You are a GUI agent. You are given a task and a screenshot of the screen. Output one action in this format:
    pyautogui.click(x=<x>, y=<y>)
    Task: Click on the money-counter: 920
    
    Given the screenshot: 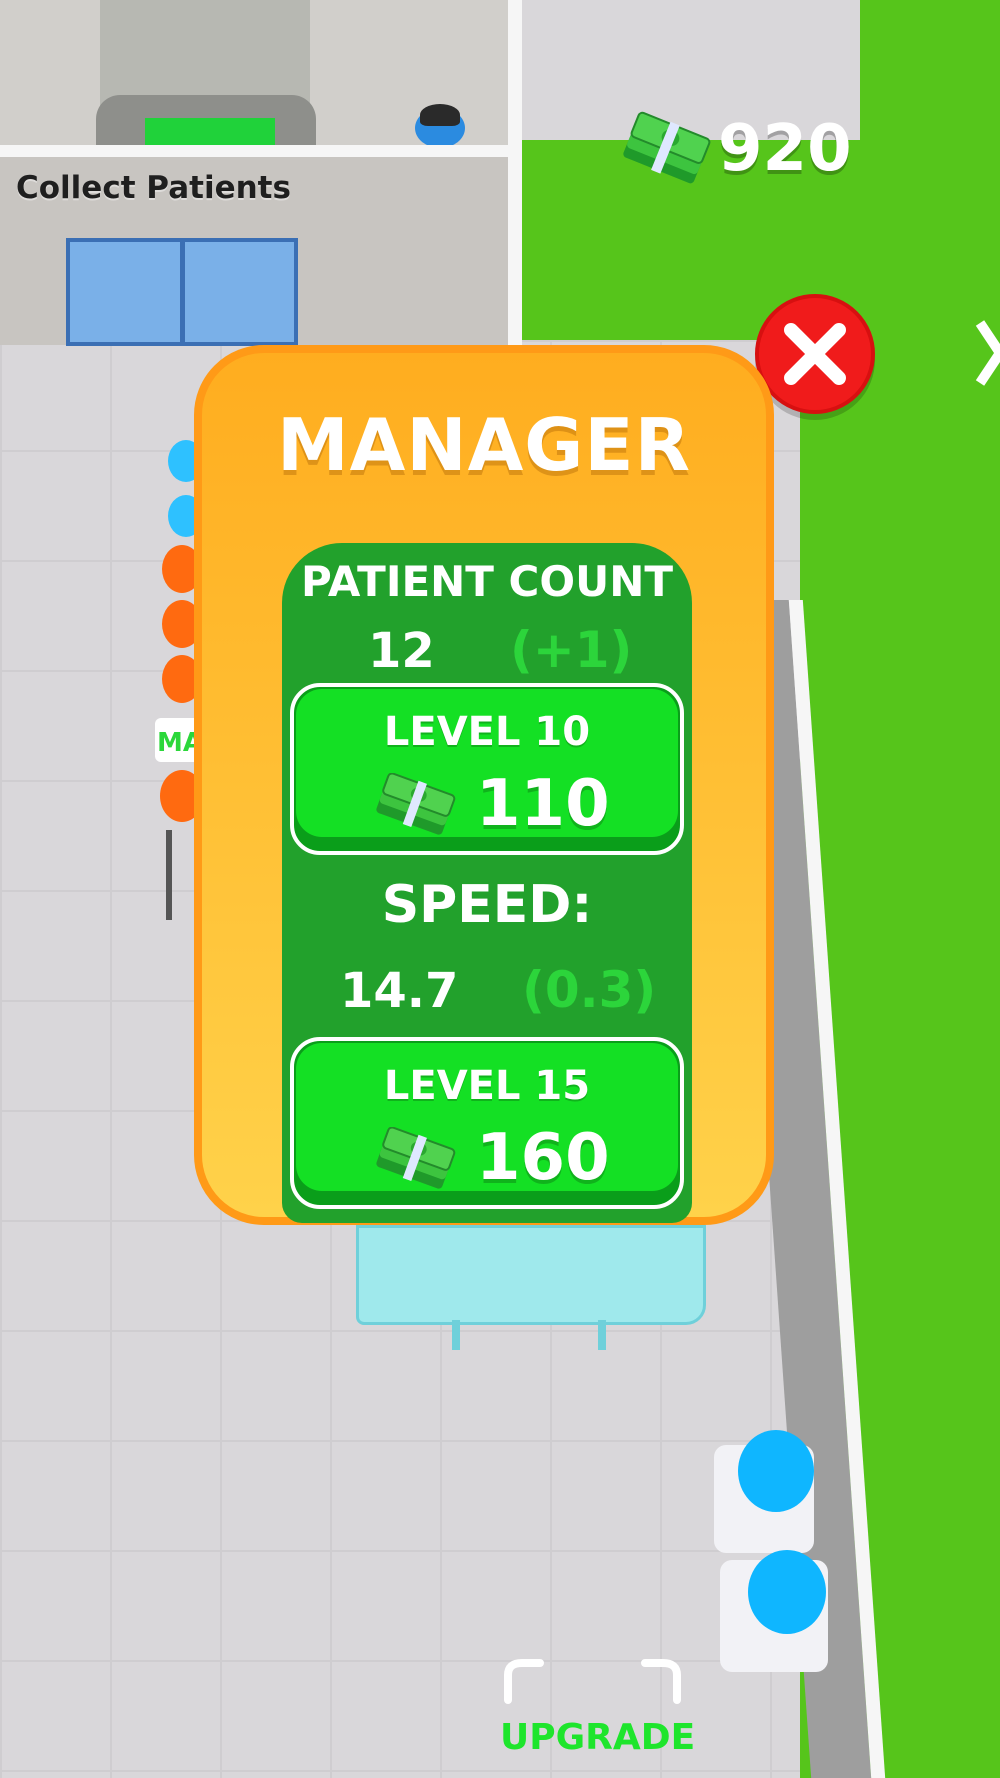 What is the action you would take?
    pyautogui.click(x=736, y=149)
    